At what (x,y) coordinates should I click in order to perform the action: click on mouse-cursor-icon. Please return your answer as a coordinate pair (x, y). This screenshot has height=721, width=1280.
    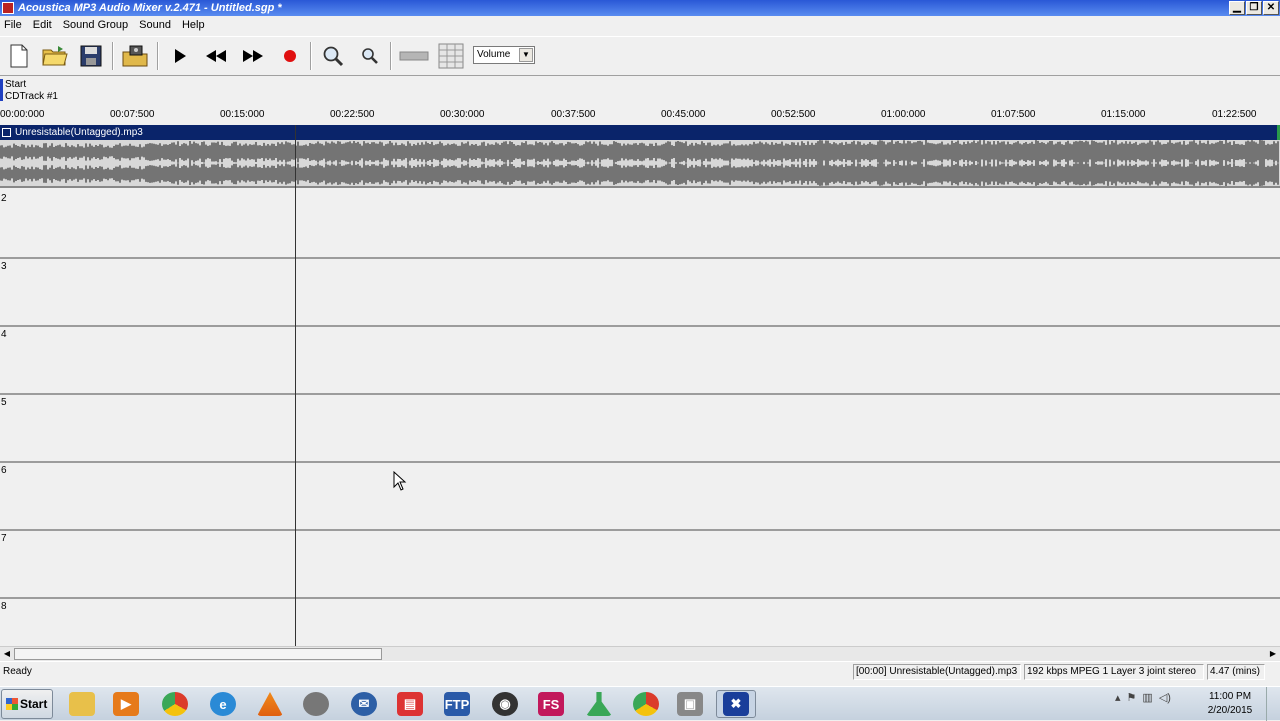
    Looking at the image, I should click on (400, 481).